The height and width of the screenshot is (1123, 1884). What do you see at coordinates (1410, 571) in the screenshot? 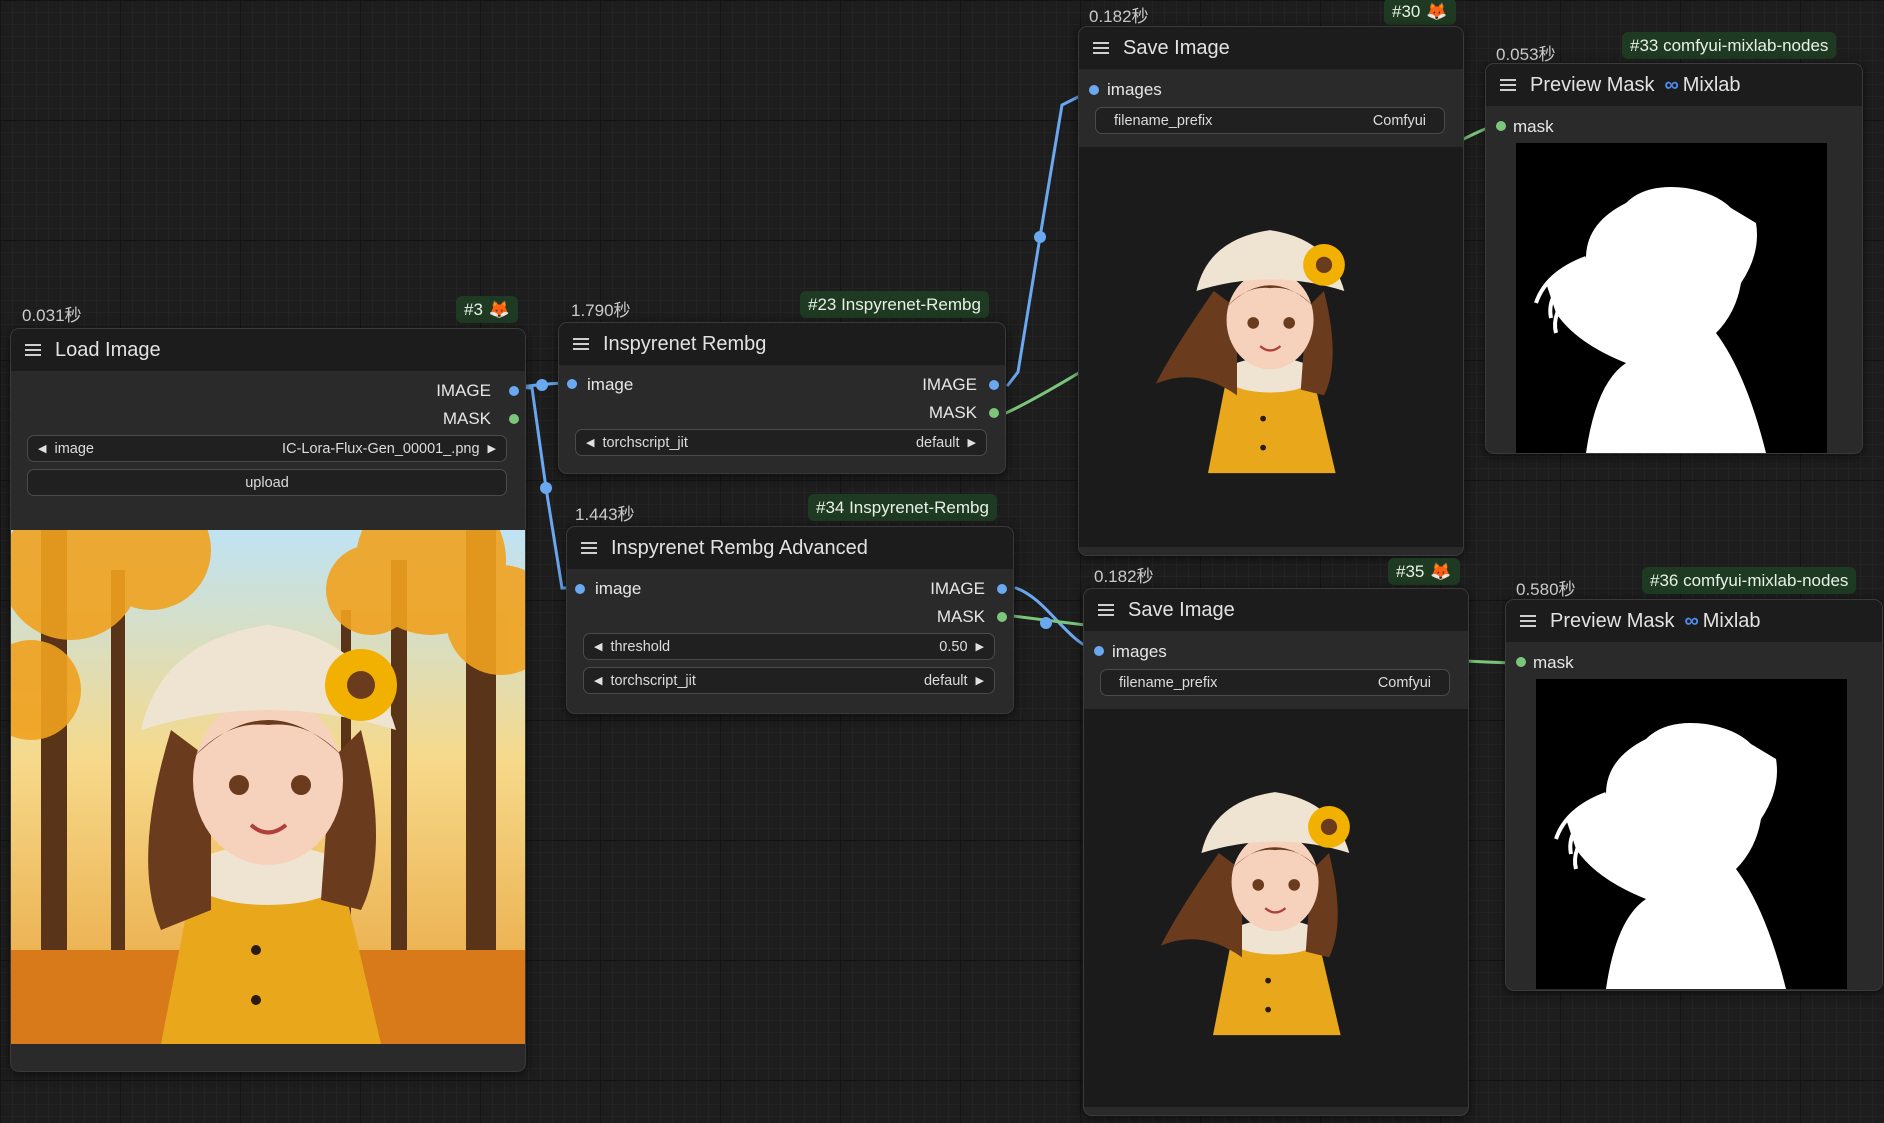
I see `badge-id: #35` at bounding box center [1410, 571].